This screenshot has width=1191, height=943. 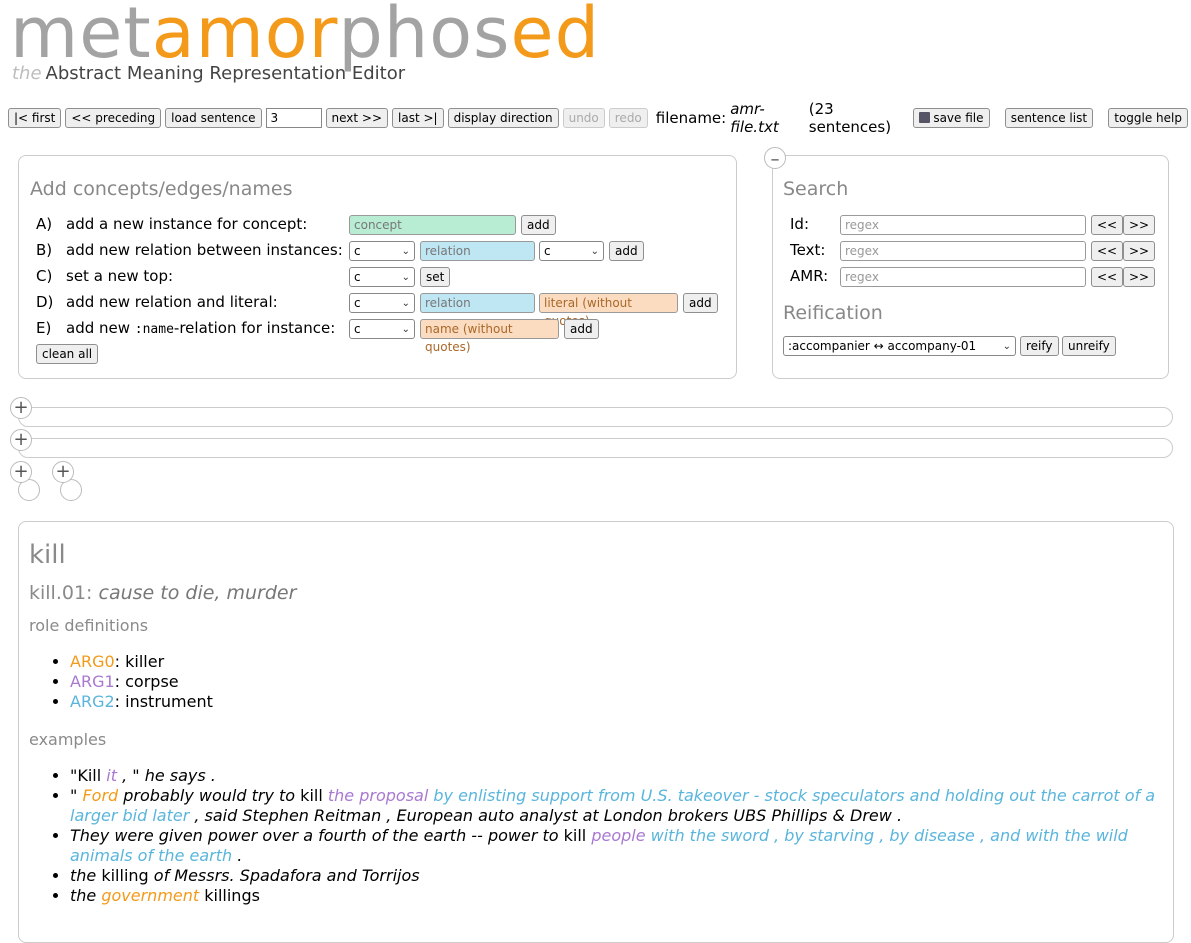 What do you see at coordinates (172, 302) in the screenshot?
I see `row-d-label: add new relation and literal:` at bounding box center [172, 302].